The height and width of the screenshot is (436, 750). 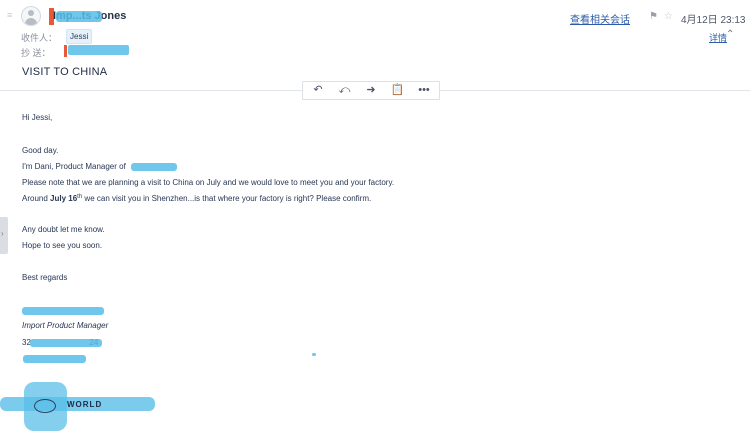 What do you see at coordinates (98, 50) in the screenshot?
I see `cc-blur-overlay` at bounding box center [98, 50].